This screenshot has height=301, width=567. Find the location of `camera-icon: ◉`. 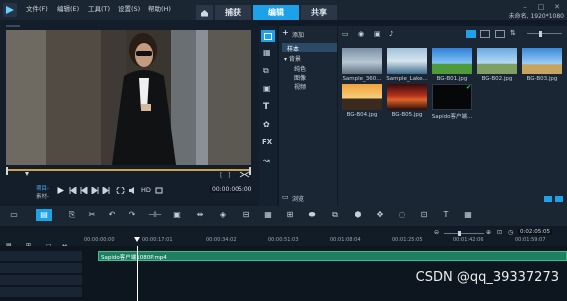

camera-icon: ◉ is located at coordinates (361, 34).